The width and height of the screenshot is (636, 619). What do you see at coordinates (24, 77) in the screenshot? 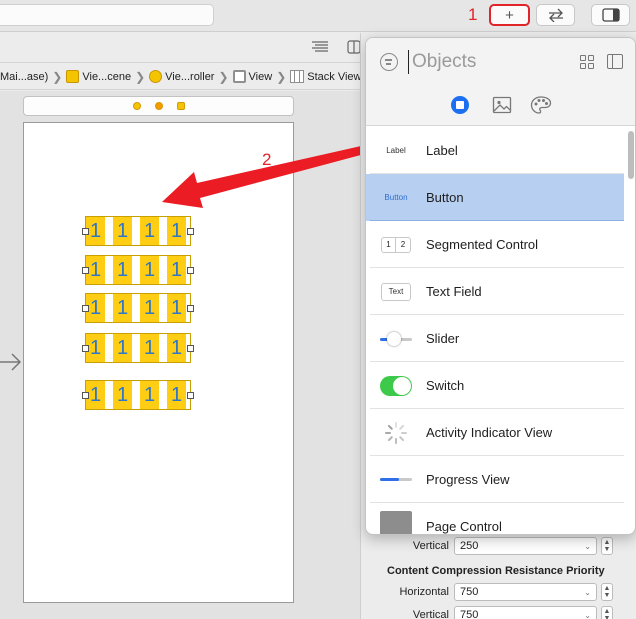
I see `breadcrumb-item-storyboard: Mai...ase)` at bounding box center [24, 77].